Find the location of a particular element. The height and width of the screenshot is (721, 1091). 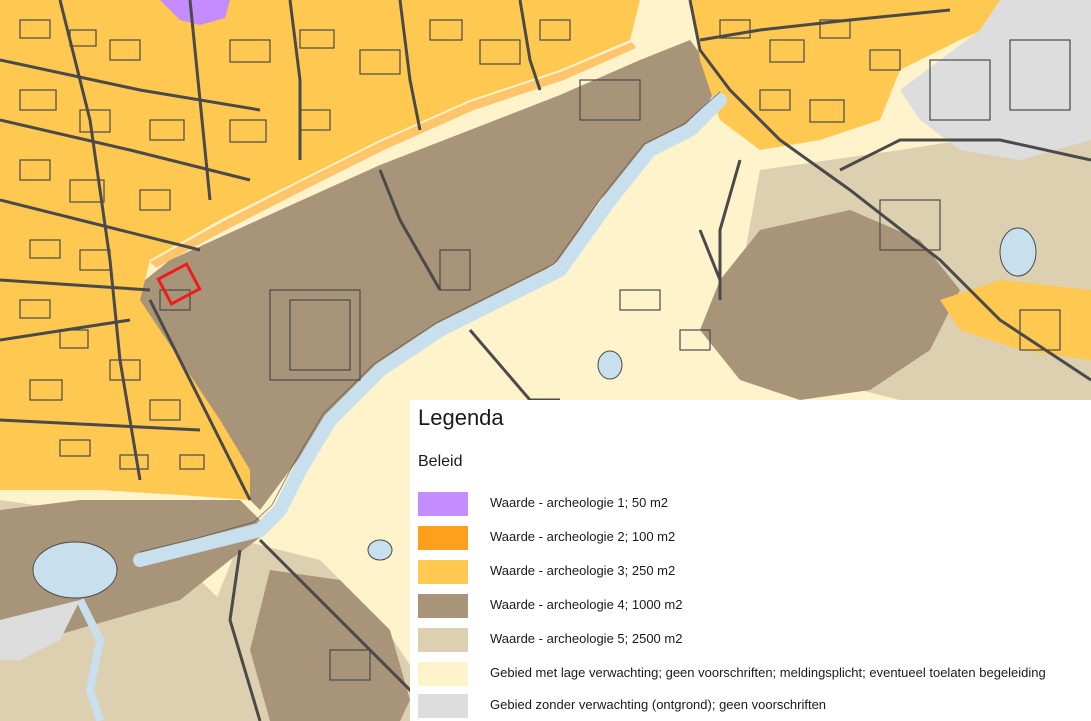

legend-item-archeologie-2: Waarde - archeologie 2; 100 m2 is located at coordinates (754, 538).